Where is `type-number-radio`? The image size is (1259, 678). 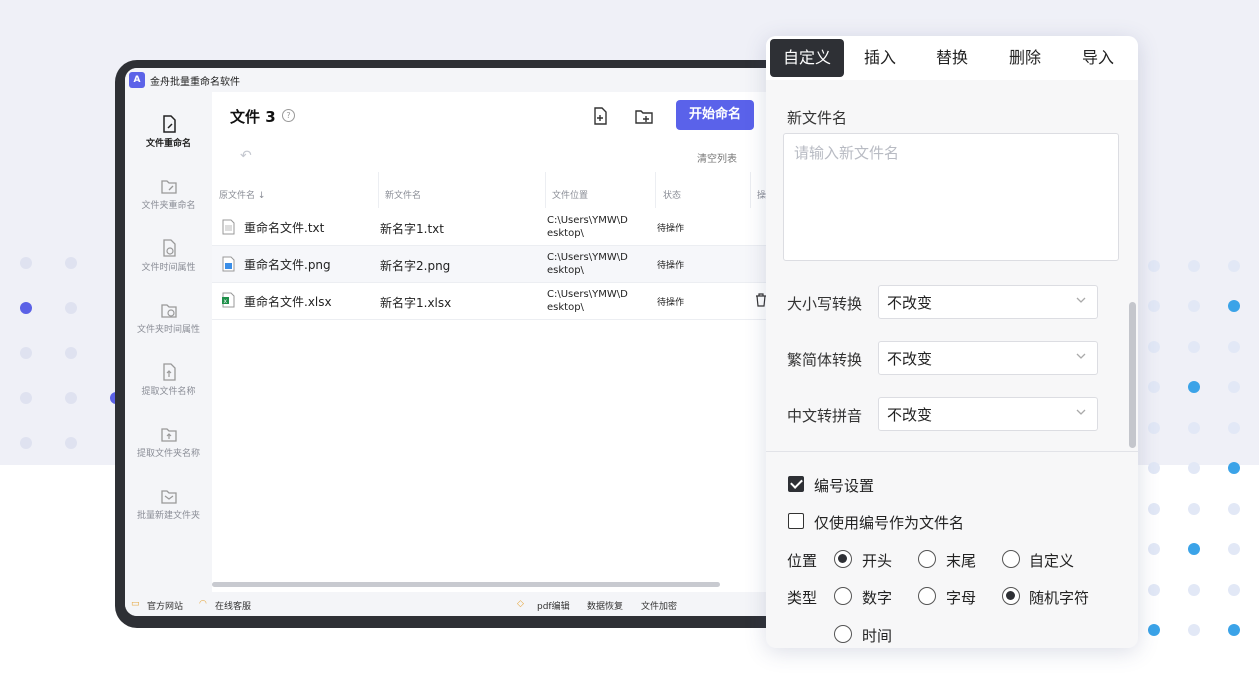 type-number-radio is located at coordinates (843, 596).